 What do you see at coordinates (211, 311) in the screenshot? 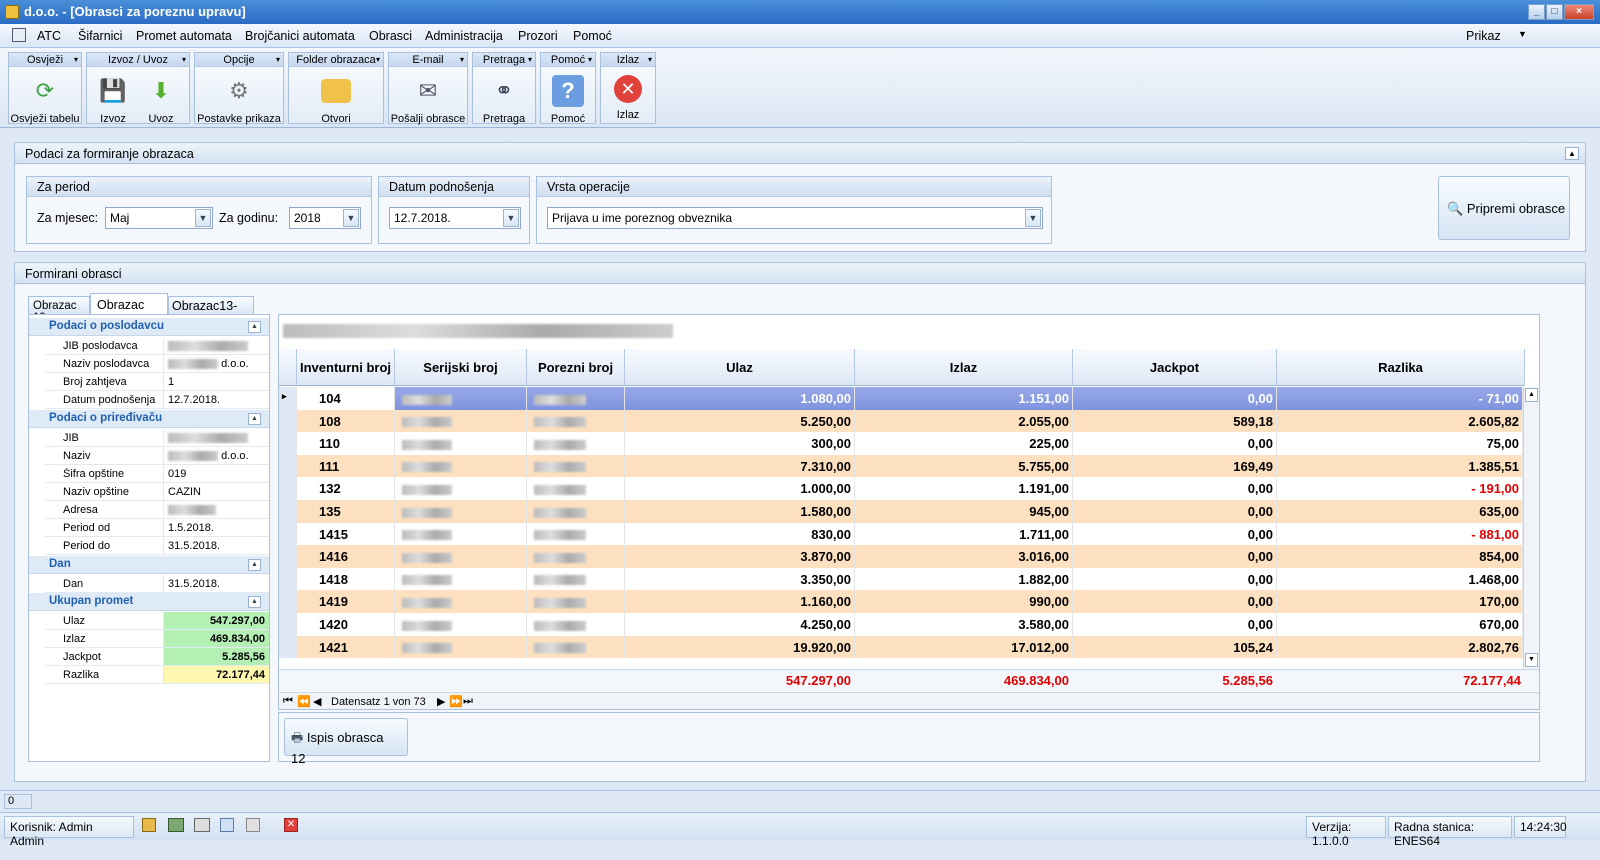
I see `tab-obrazac-13-14: Obrazac13-14` at bounding box center [211, 311].